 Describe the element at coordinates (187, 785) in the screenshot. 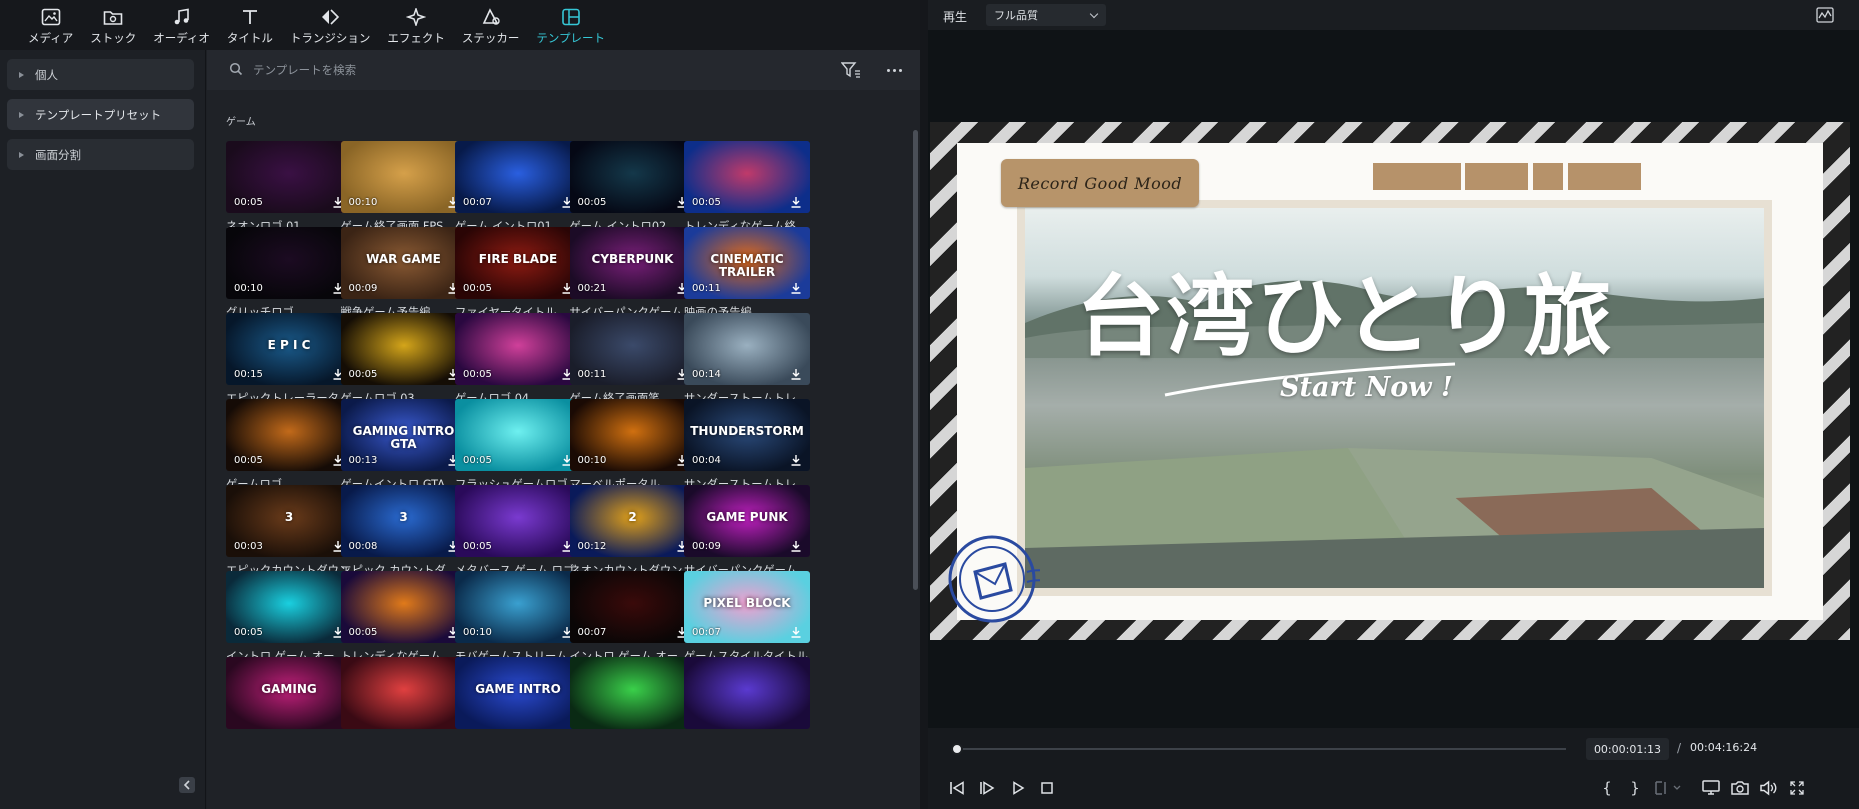

I see `collapse-sidebar-button` at that location.